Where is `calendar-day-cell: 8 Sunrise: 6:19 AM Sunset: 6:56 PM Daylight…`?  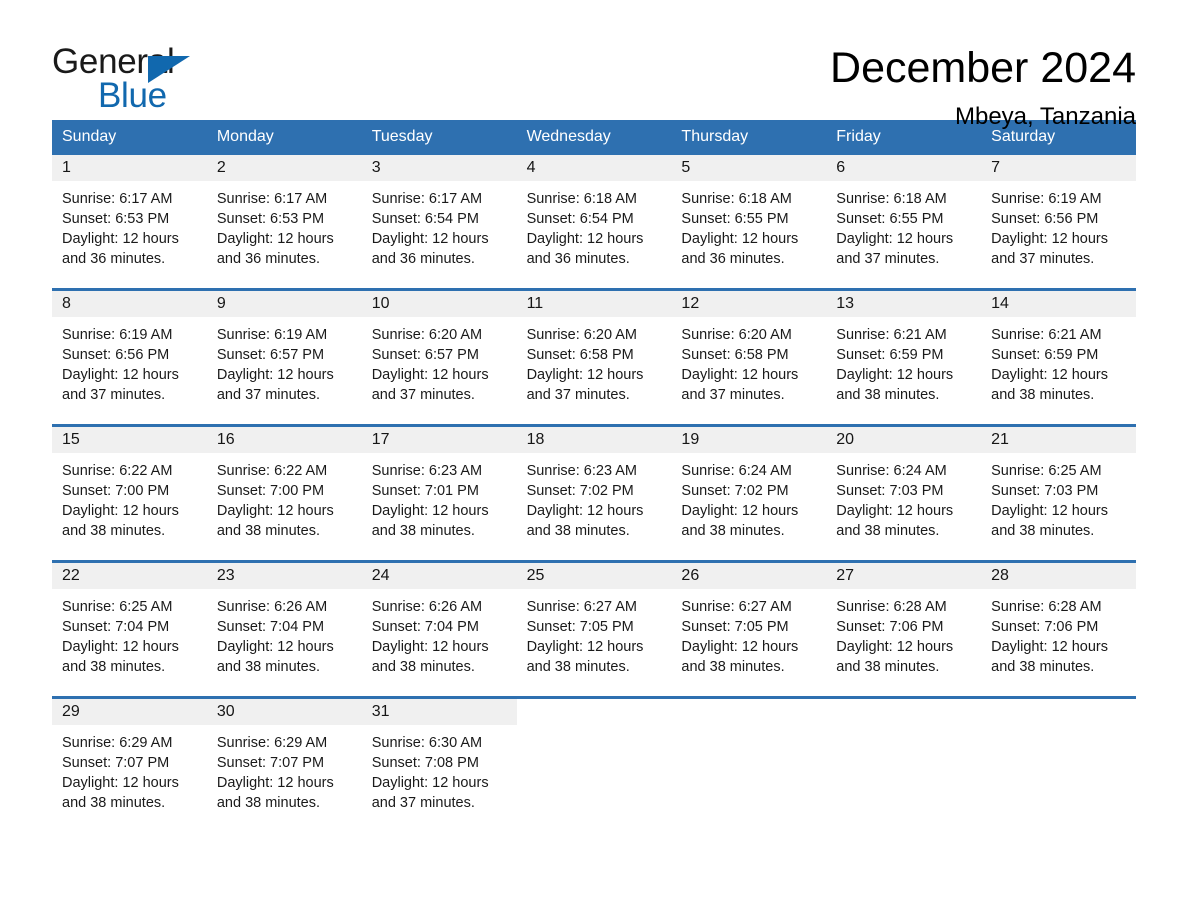
calendar-day-cell: 8 Sunrise: 6:19 AM Sunset: 6:56 PM Daylight… is located at coordinates (129, 357).